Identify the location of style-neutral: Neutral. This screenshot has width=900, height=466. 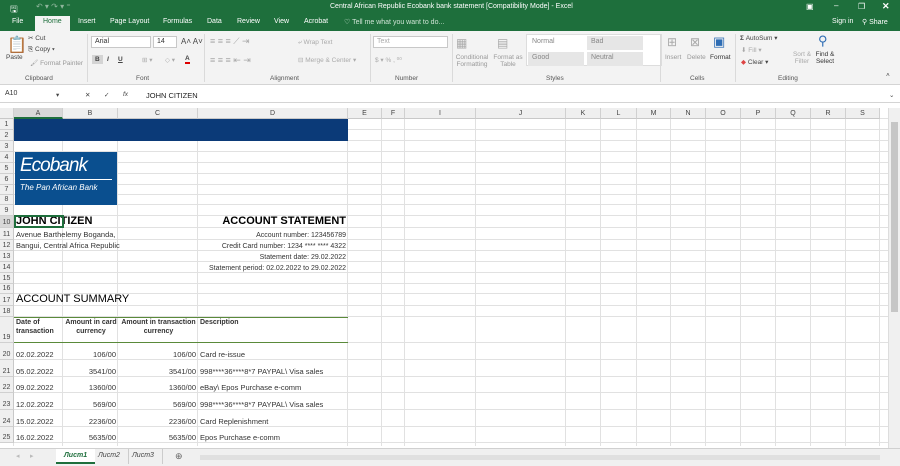
(615, 59).